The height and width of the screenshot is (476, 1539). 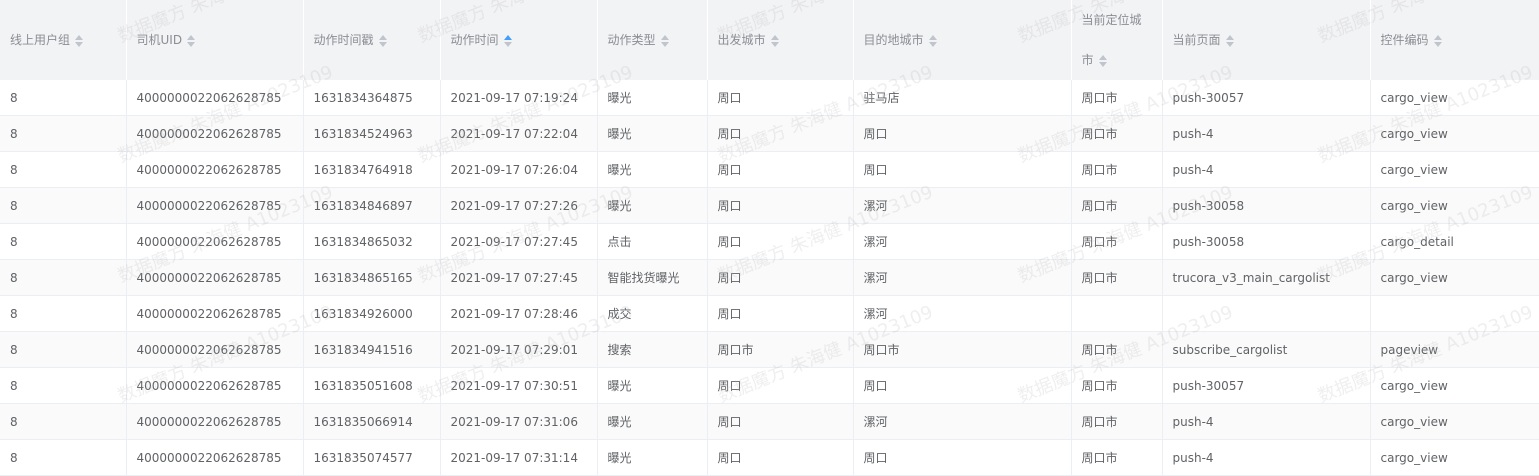 What do you see at coordinates (652, 349) in the screenshot?
I see `table-cell: 搜索` at bounding box center [652, 349].